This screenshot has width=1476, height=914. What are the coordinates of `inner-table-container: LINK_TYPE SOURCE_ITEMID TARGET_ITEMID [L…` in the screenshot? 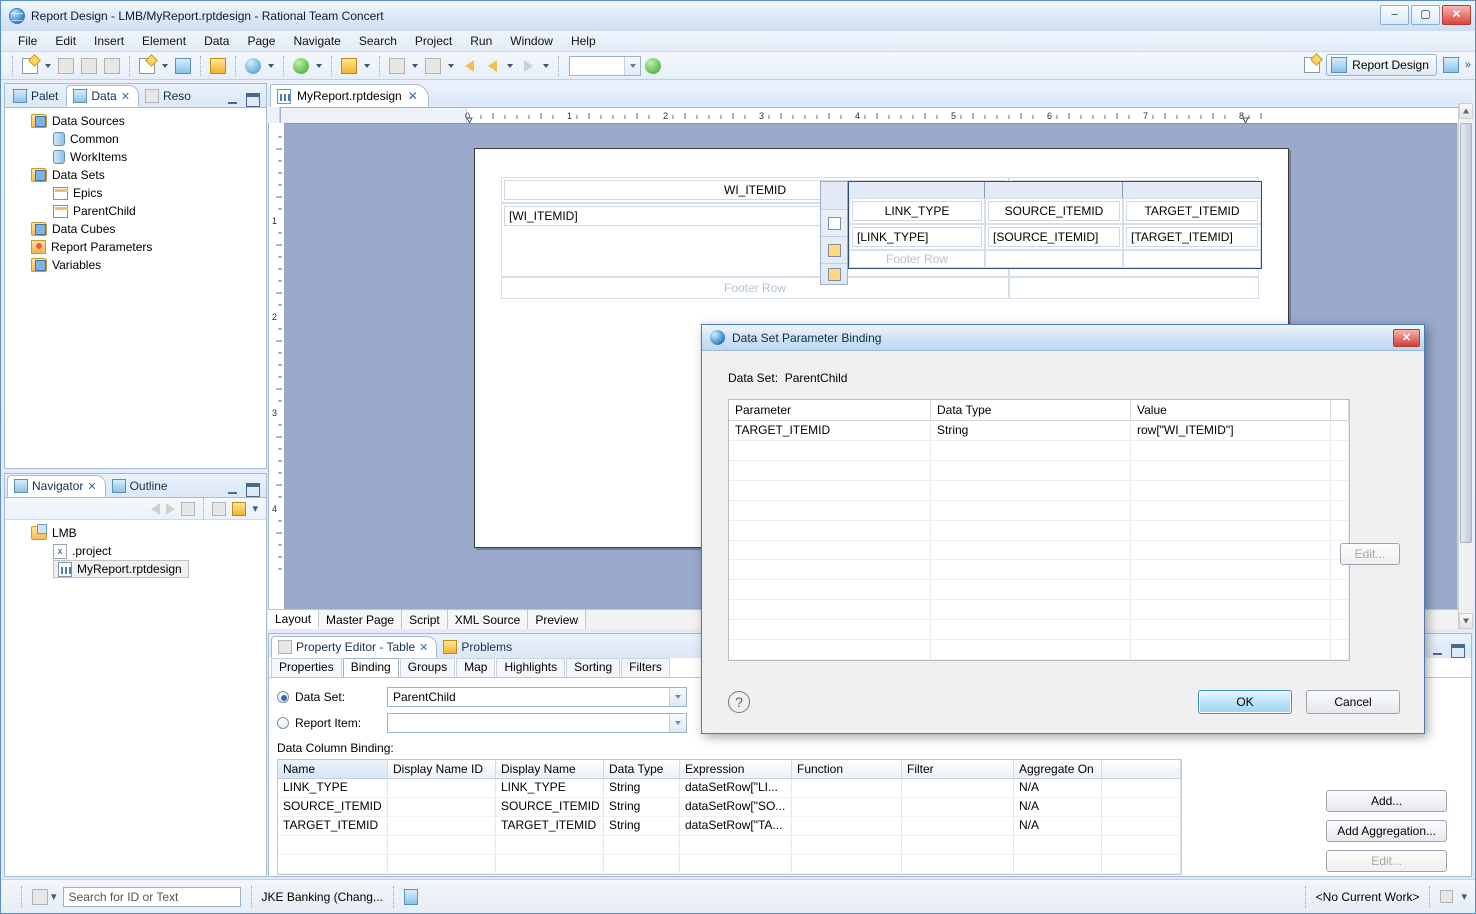 It's located at (1041, 233).